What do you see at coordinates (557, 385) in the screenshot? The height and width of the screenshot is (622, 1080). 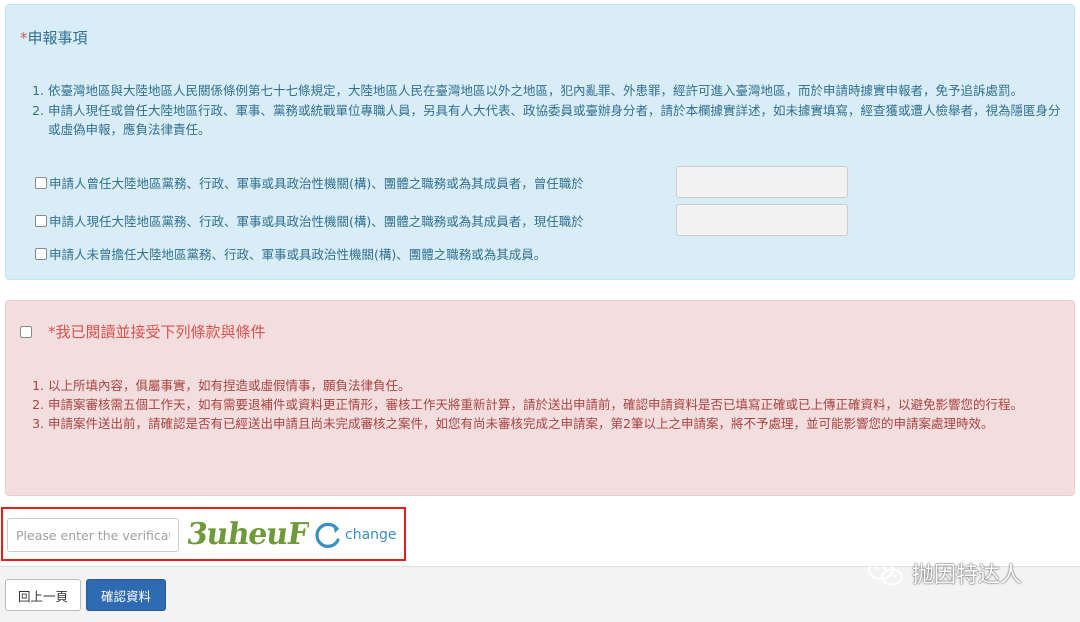 I see `list-item: 以上所填內容，俱屬事實，如有捏造或虛假情事，願負法律負任。` at bounding box center [557, 385].